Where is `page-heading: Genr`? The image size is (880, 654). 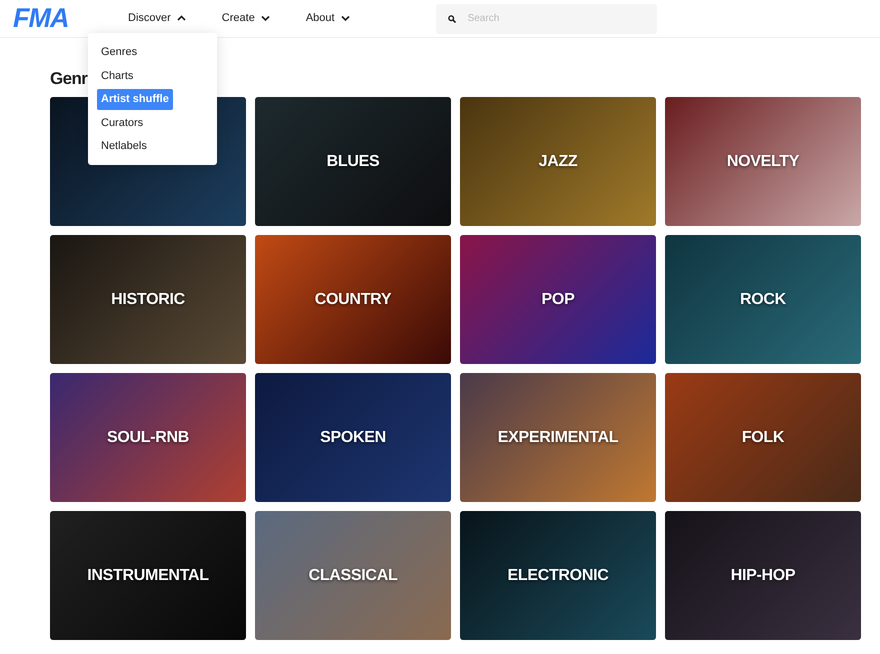 page-heading: Genr is located at coordinates (68, 78).